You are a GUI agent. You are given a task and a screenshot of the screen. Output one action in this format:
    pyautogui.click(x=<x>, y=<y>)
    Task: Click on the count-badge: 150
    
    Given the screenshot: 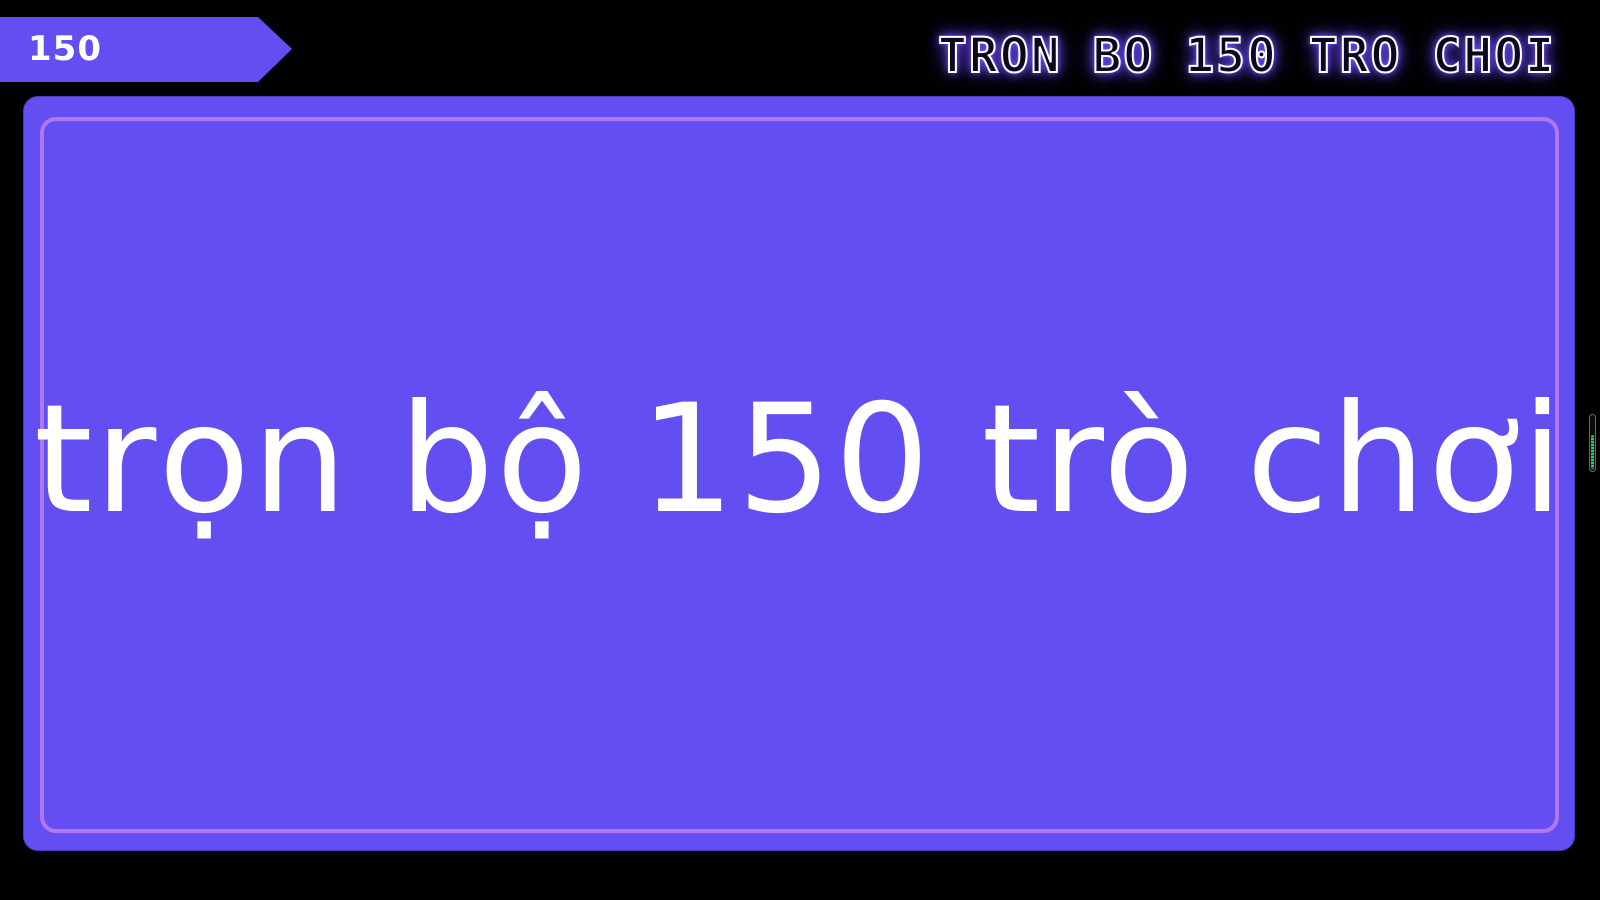 What is the action you would take?
    pyautogui.click(x=146, y=49)
    